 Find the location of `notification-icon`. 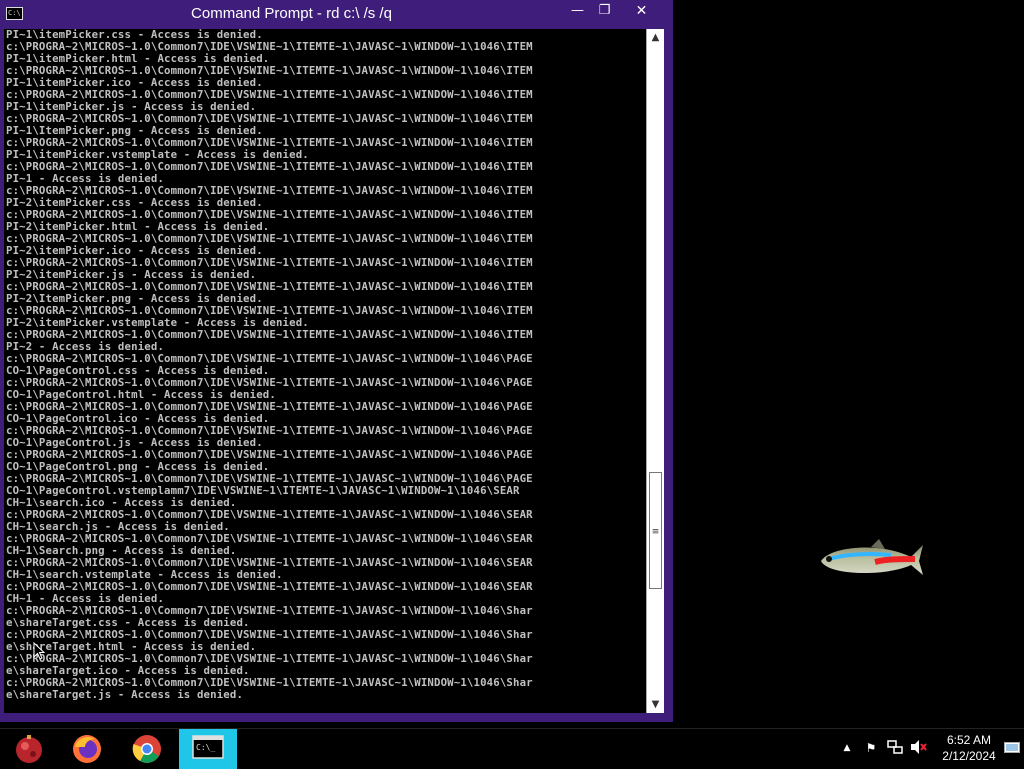

notification-icon is located at coordinates (1012, 748).